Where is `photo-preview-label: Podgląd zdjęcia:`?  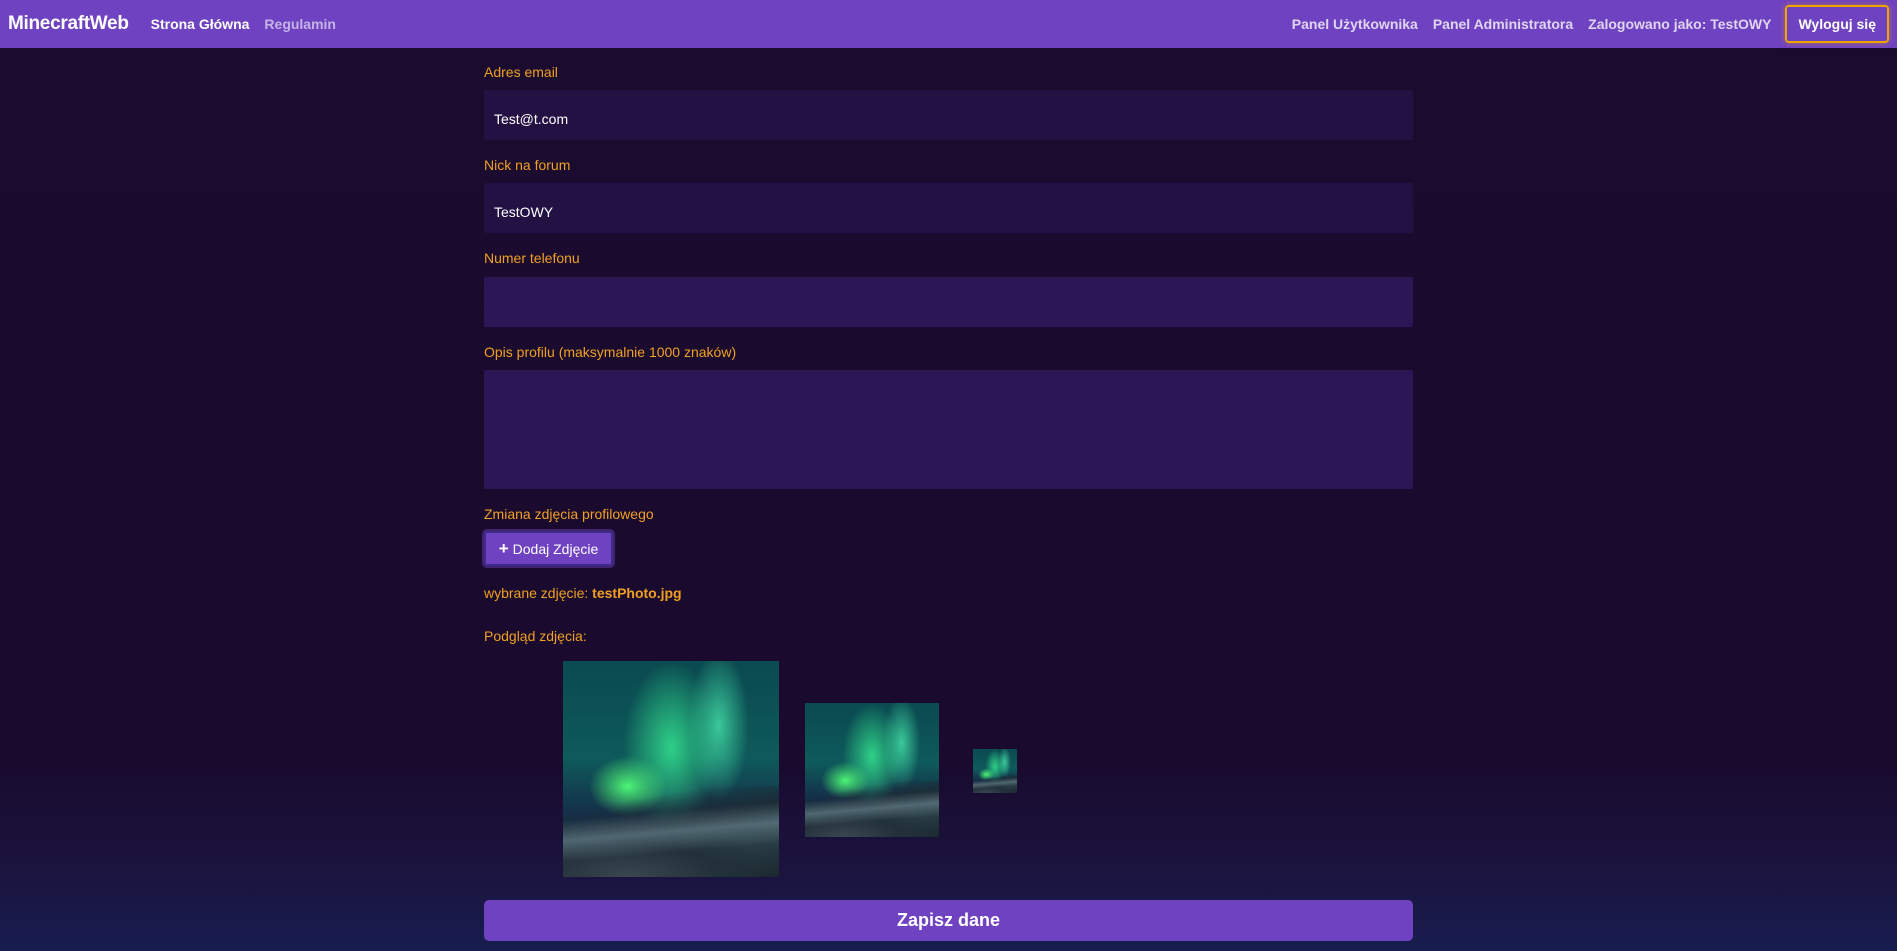 photo-preview-label: Podgląd zdjęcia: is located at coordinates (535, 636).